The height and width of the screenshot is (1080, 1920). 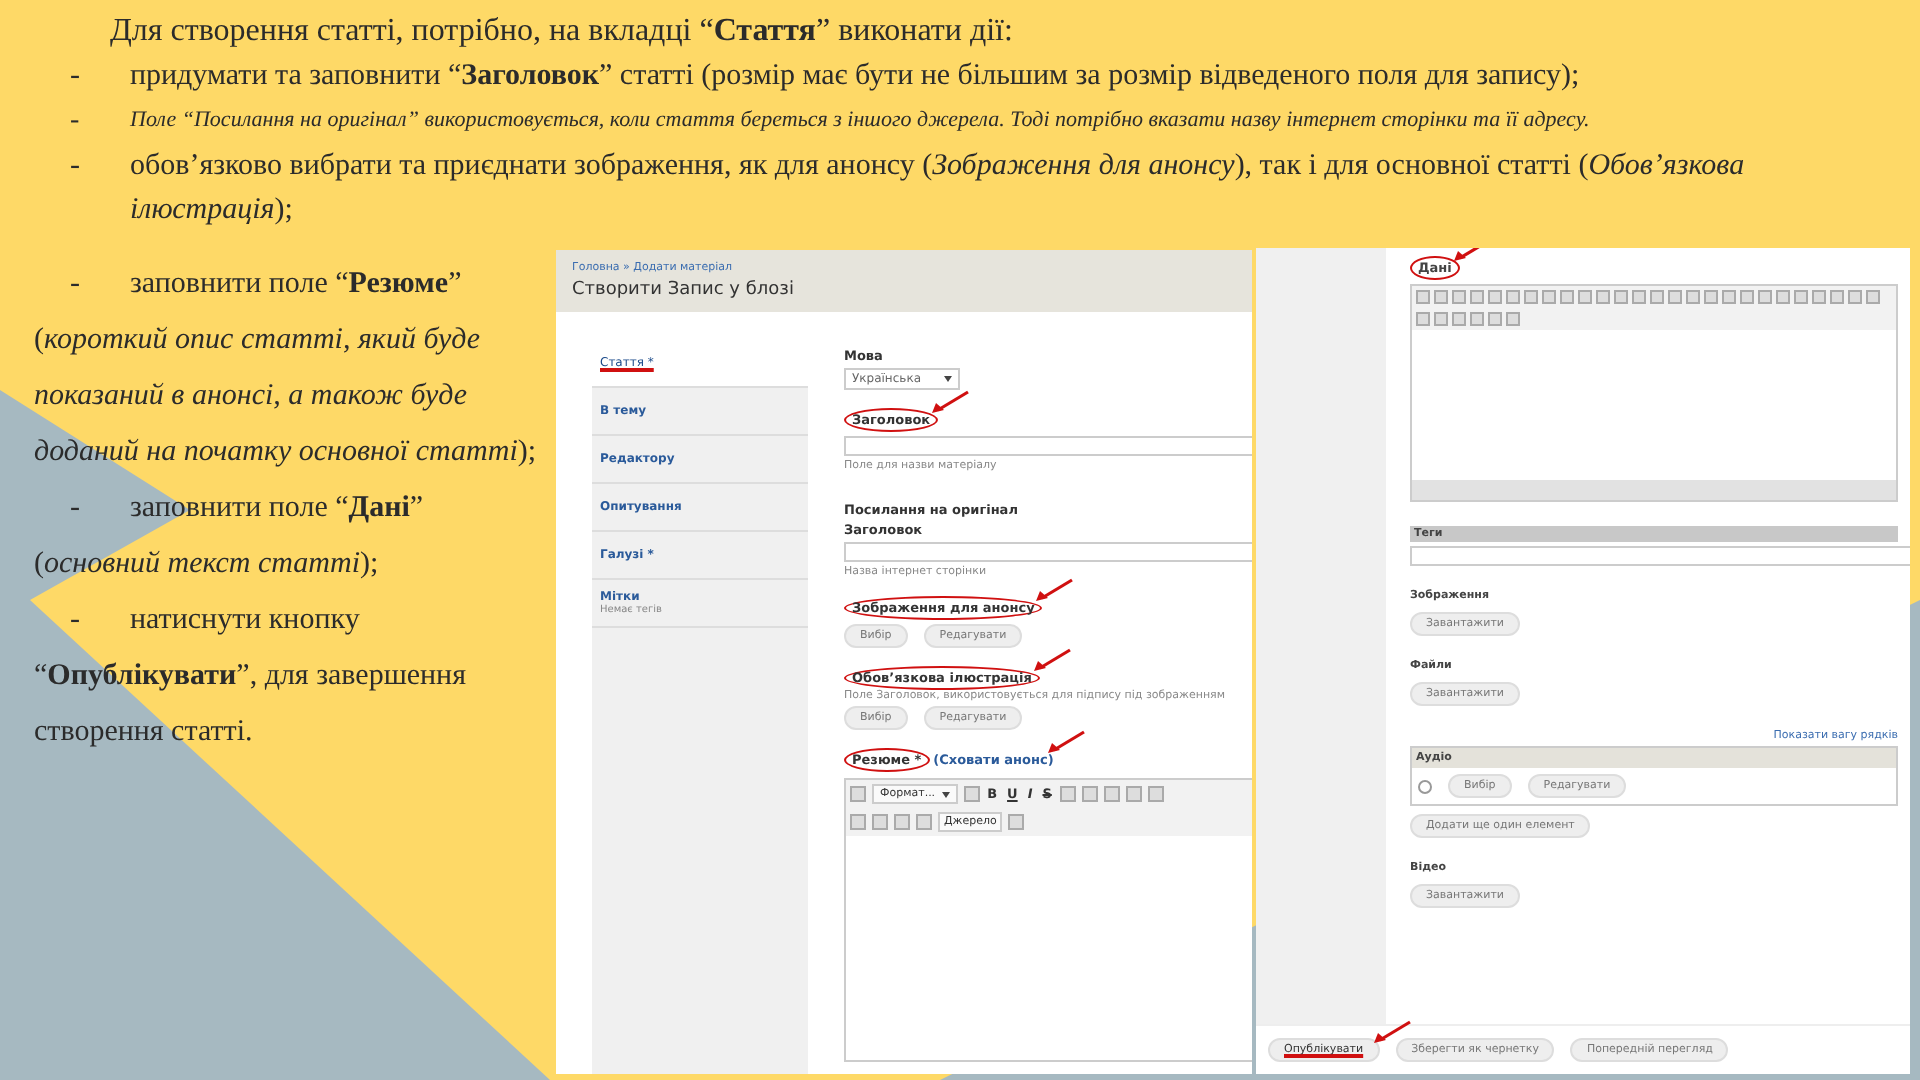 I want to click on rich-text-editor, so click(x=1654, y=393).